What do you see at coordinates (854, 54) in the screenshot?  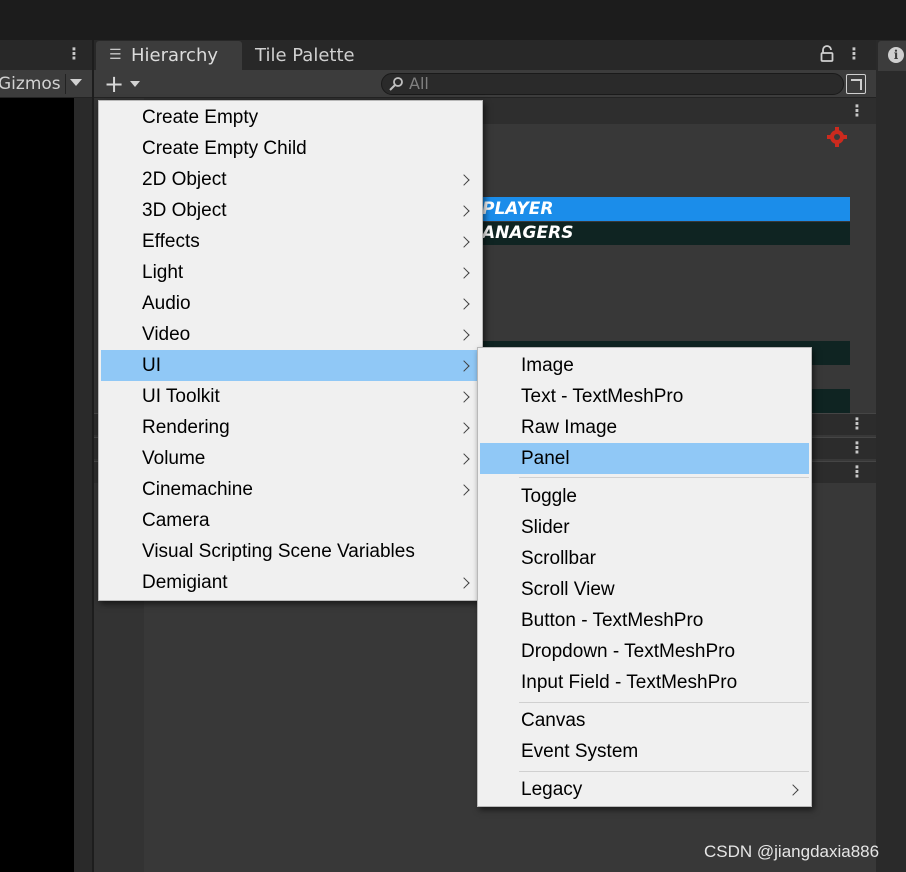 I see `hierarchy-panel-menu-icon: ⋮` at bounding box center [854, 54].